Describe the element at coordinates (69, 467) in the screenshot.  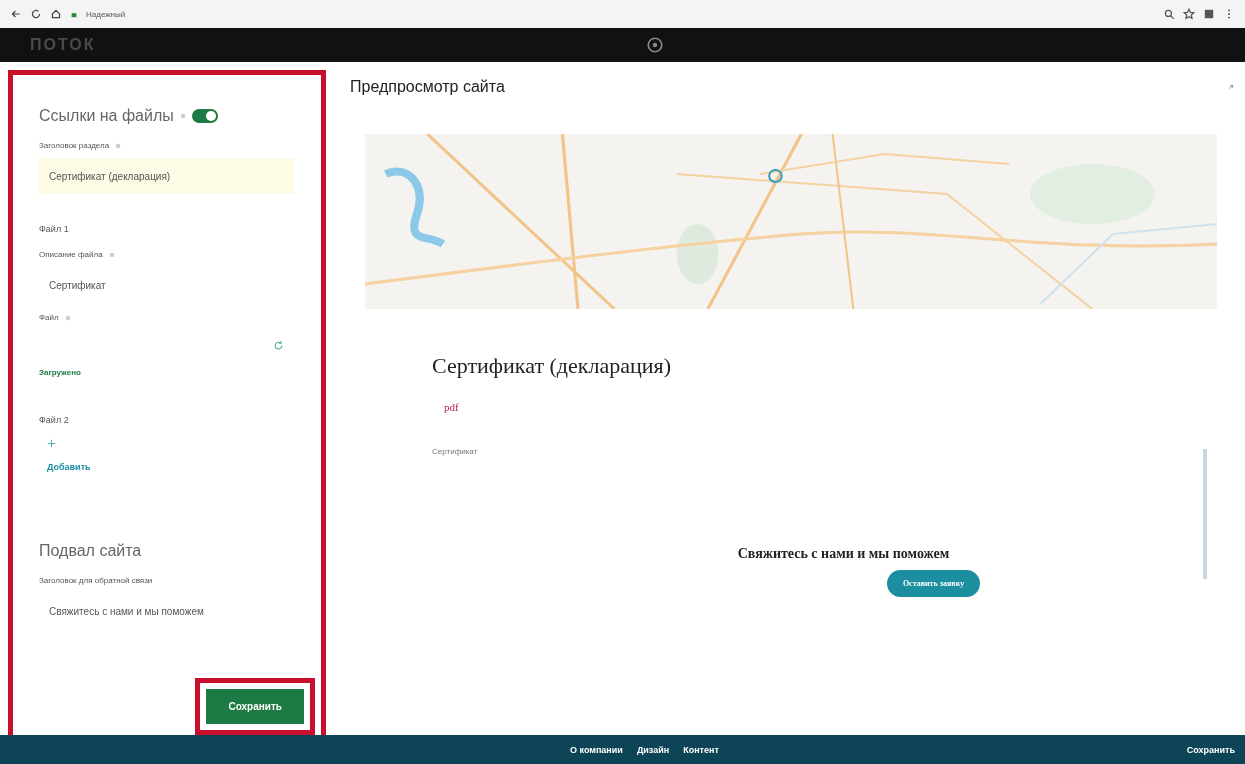
I see `add-link: Добавить` at that location.